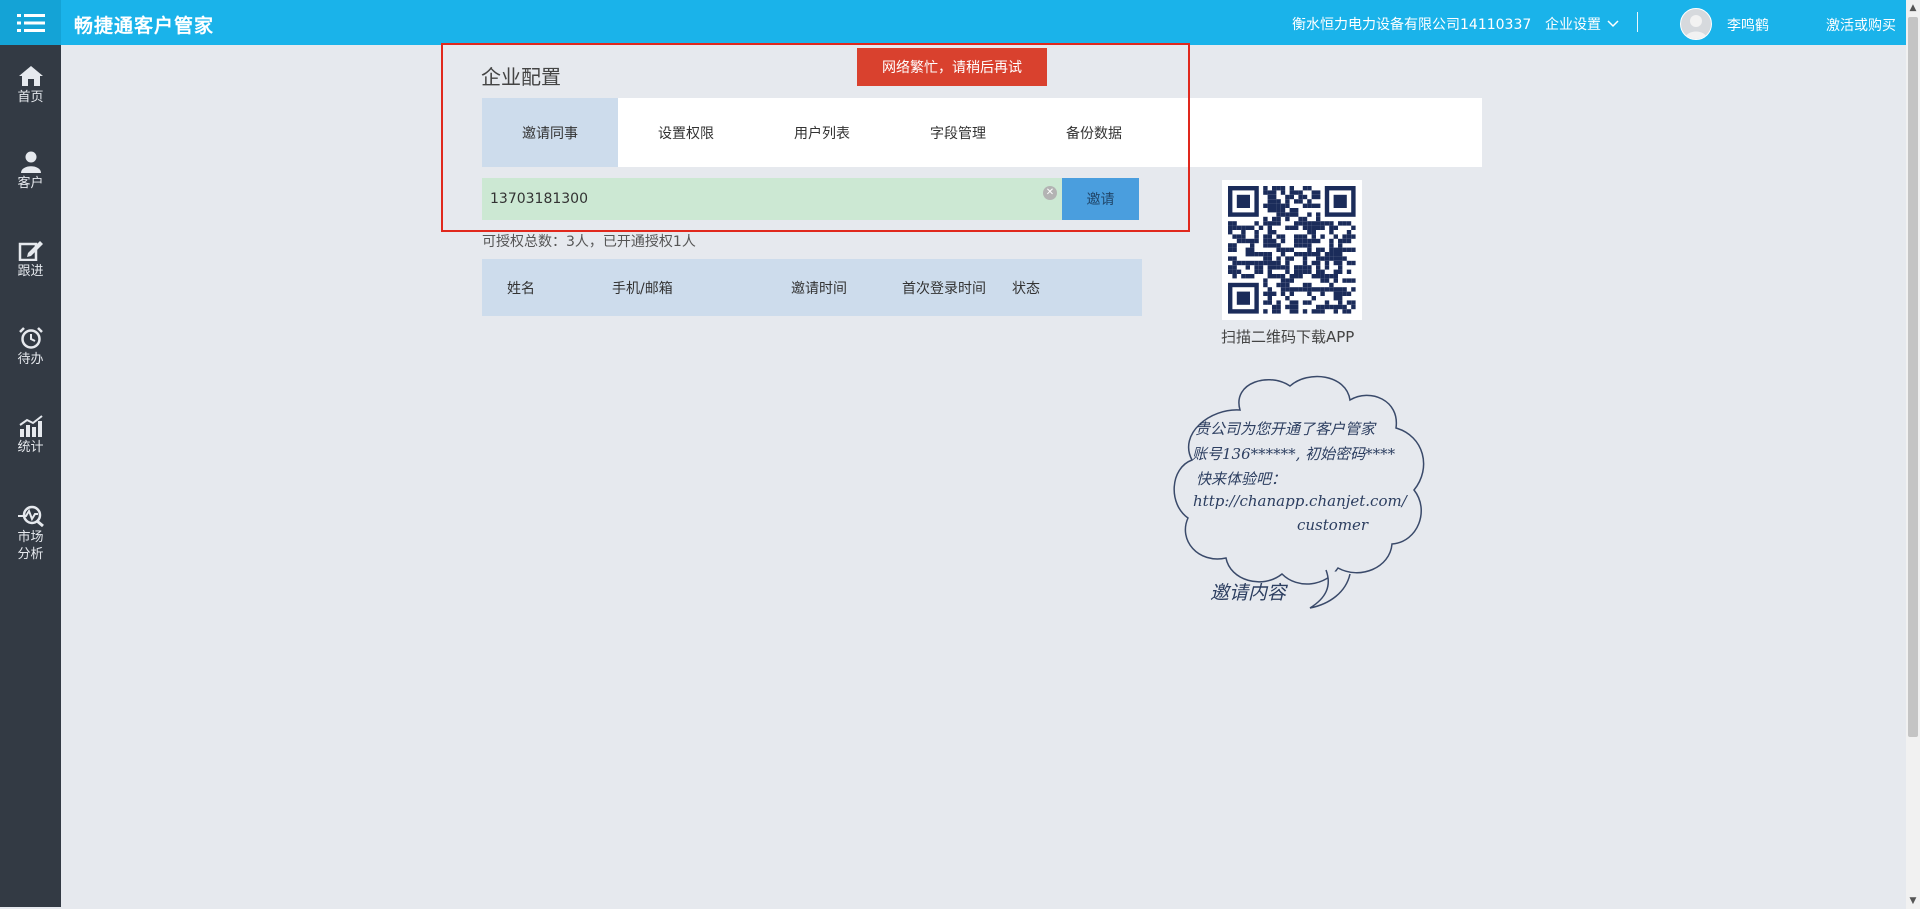 Image resolution: width=1920 pixels, height=909 pixels. Describe the element at coordinates (819, 289) in the screenshot. I see `column-header-invite-time: 邀请时间` at that location.